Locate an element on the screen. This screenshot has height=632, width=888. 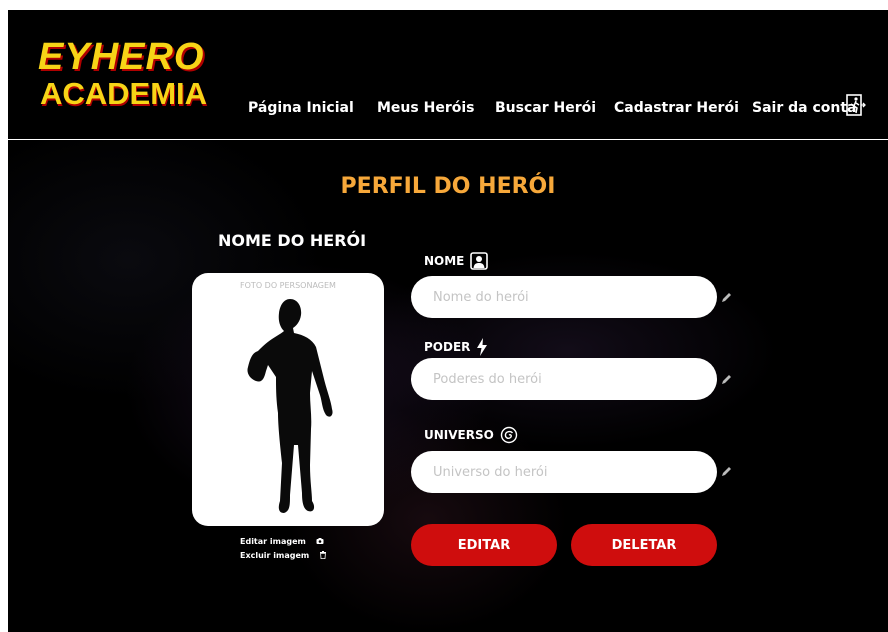
universe-field-label: UNIVERSO is located at coordinates (471, 435).